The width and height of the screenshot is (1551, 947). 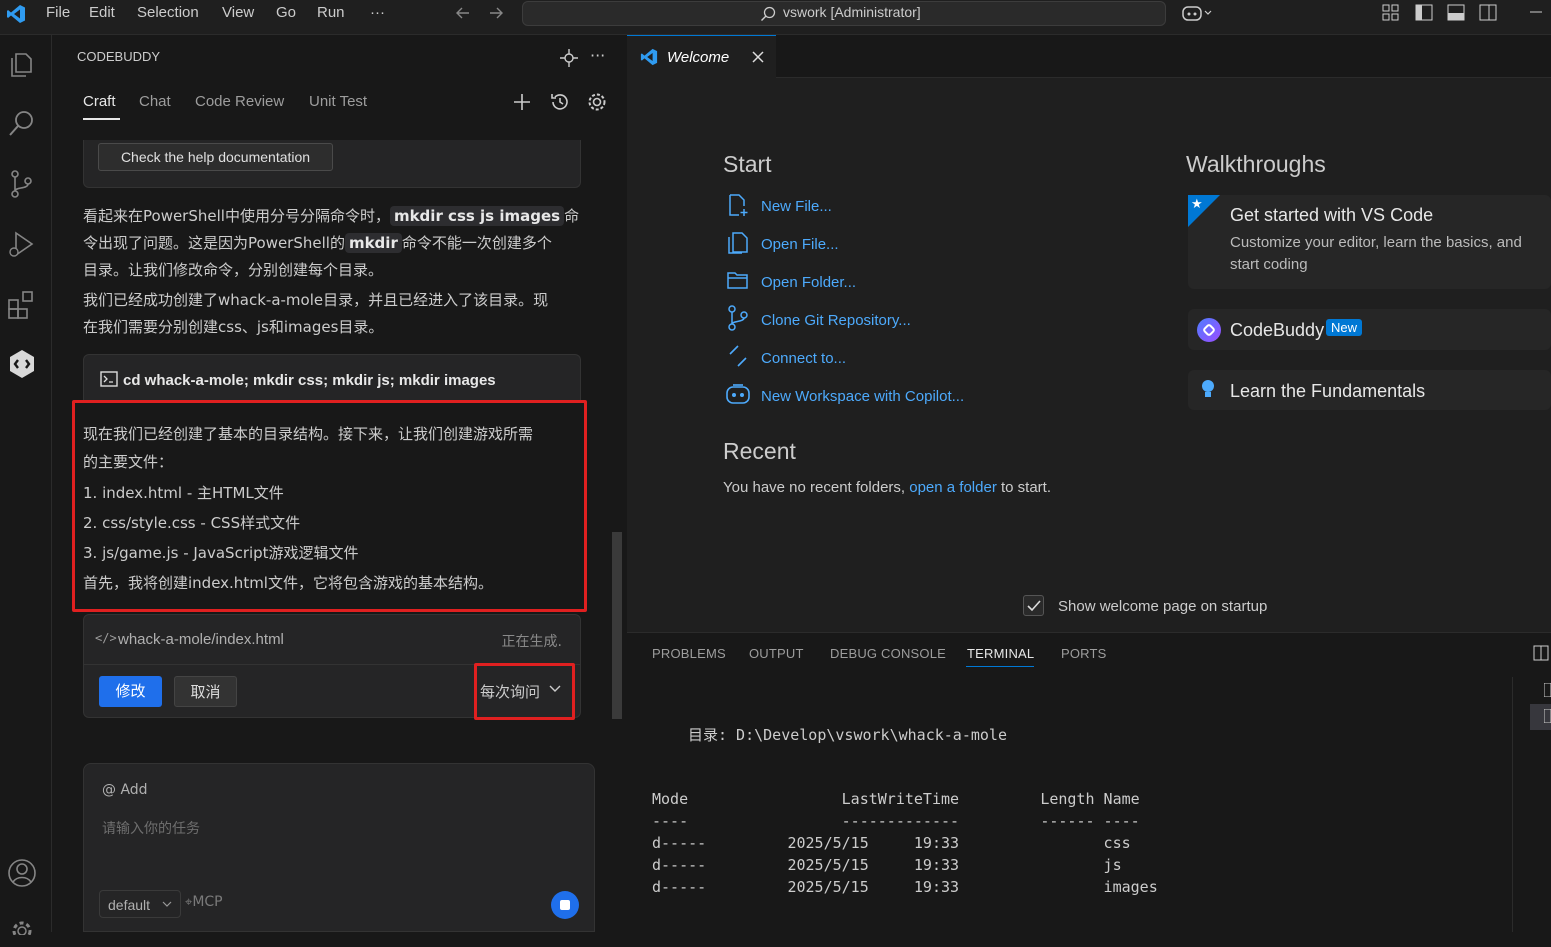 What do you see at coordinates (555, 689) in the screenshot?
I see `chevron-down-icon` at bounding box center [555, 689].